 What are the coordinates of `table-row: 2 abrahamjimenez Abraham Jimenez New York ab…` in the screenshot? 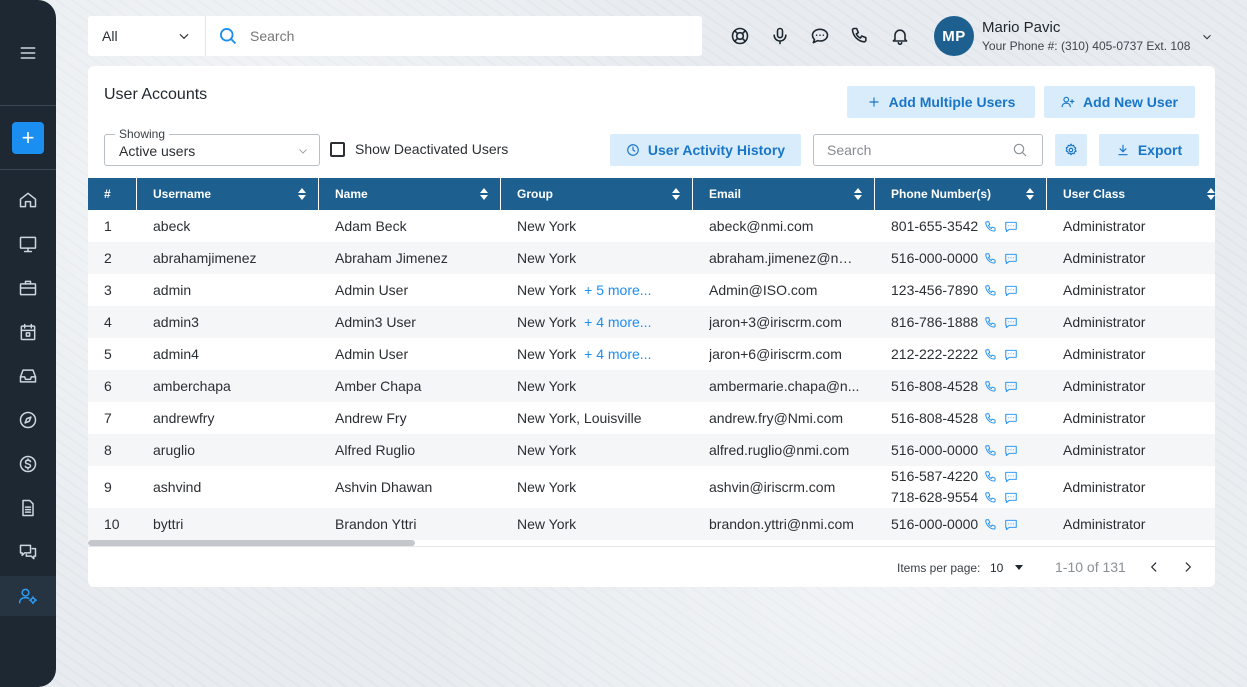 It's located at (651, 258).